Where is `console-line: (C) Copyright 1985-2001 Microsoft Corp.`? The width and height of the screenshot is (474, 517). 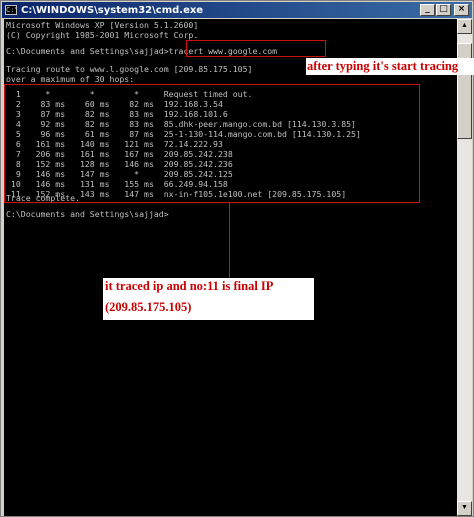 console-line: (C) Copyright 1985-2001 Microsoft Corp. is located at coordinates (102, 35).